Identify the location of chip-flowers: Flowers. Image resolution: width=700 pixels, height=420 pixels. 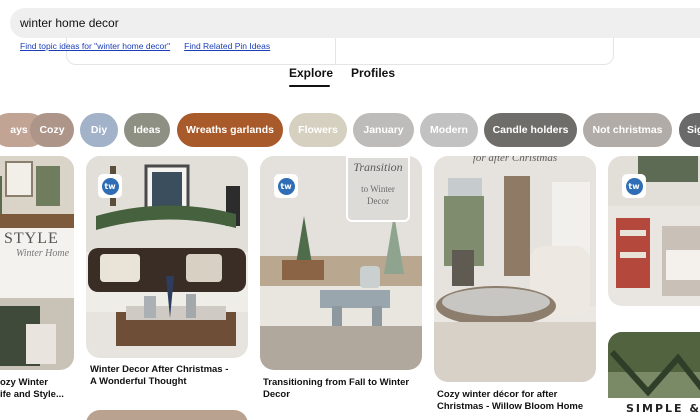
(318, 130).